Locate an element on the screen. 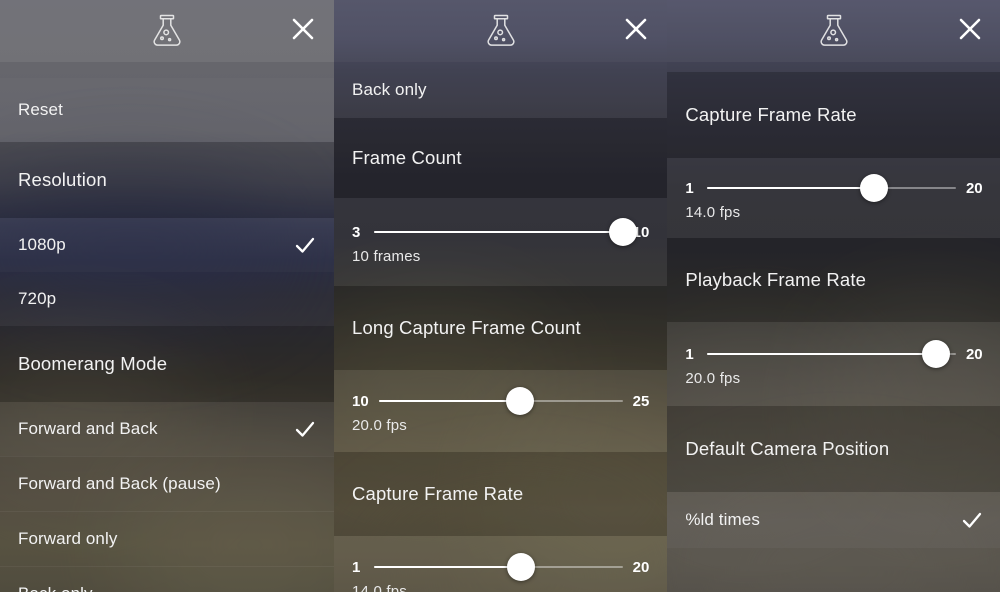  list-item-forward-and-back-pause: Forward and Back (pause) is located at coordinates (167, 484).